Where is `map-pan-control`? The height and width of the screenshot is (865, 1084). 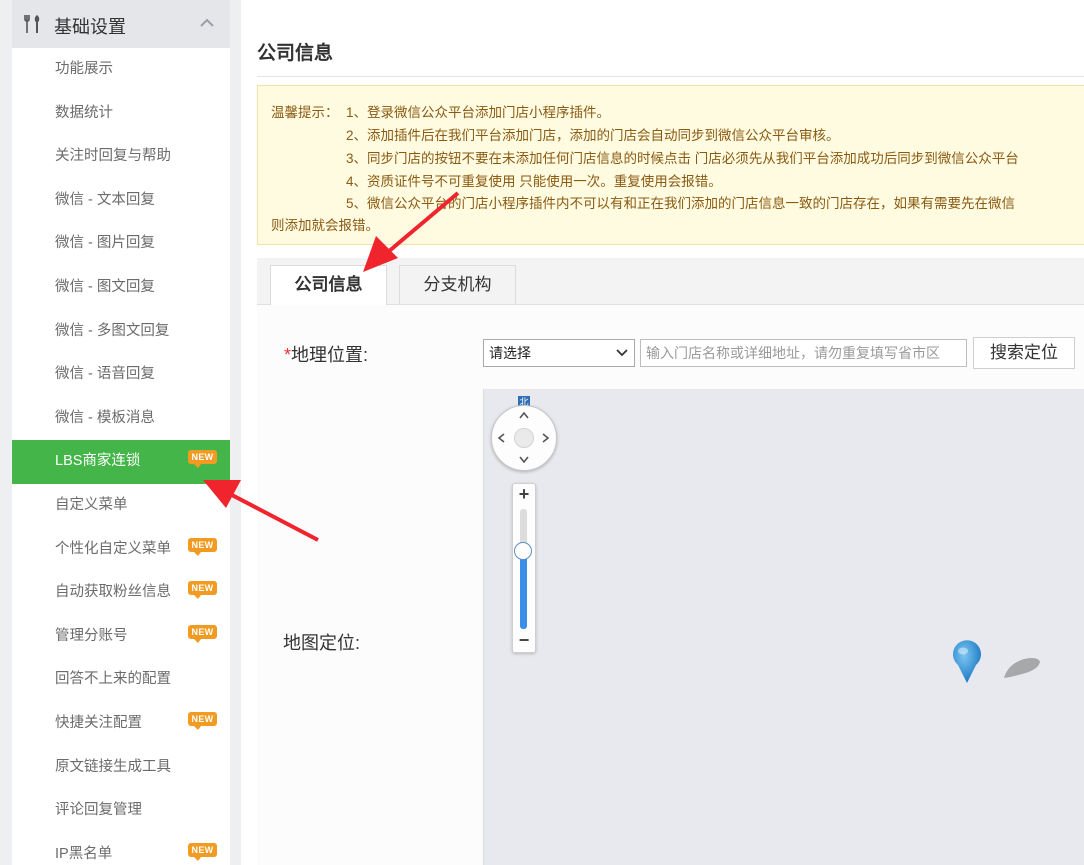
map-pan-control is located at coordinates (524, 438).